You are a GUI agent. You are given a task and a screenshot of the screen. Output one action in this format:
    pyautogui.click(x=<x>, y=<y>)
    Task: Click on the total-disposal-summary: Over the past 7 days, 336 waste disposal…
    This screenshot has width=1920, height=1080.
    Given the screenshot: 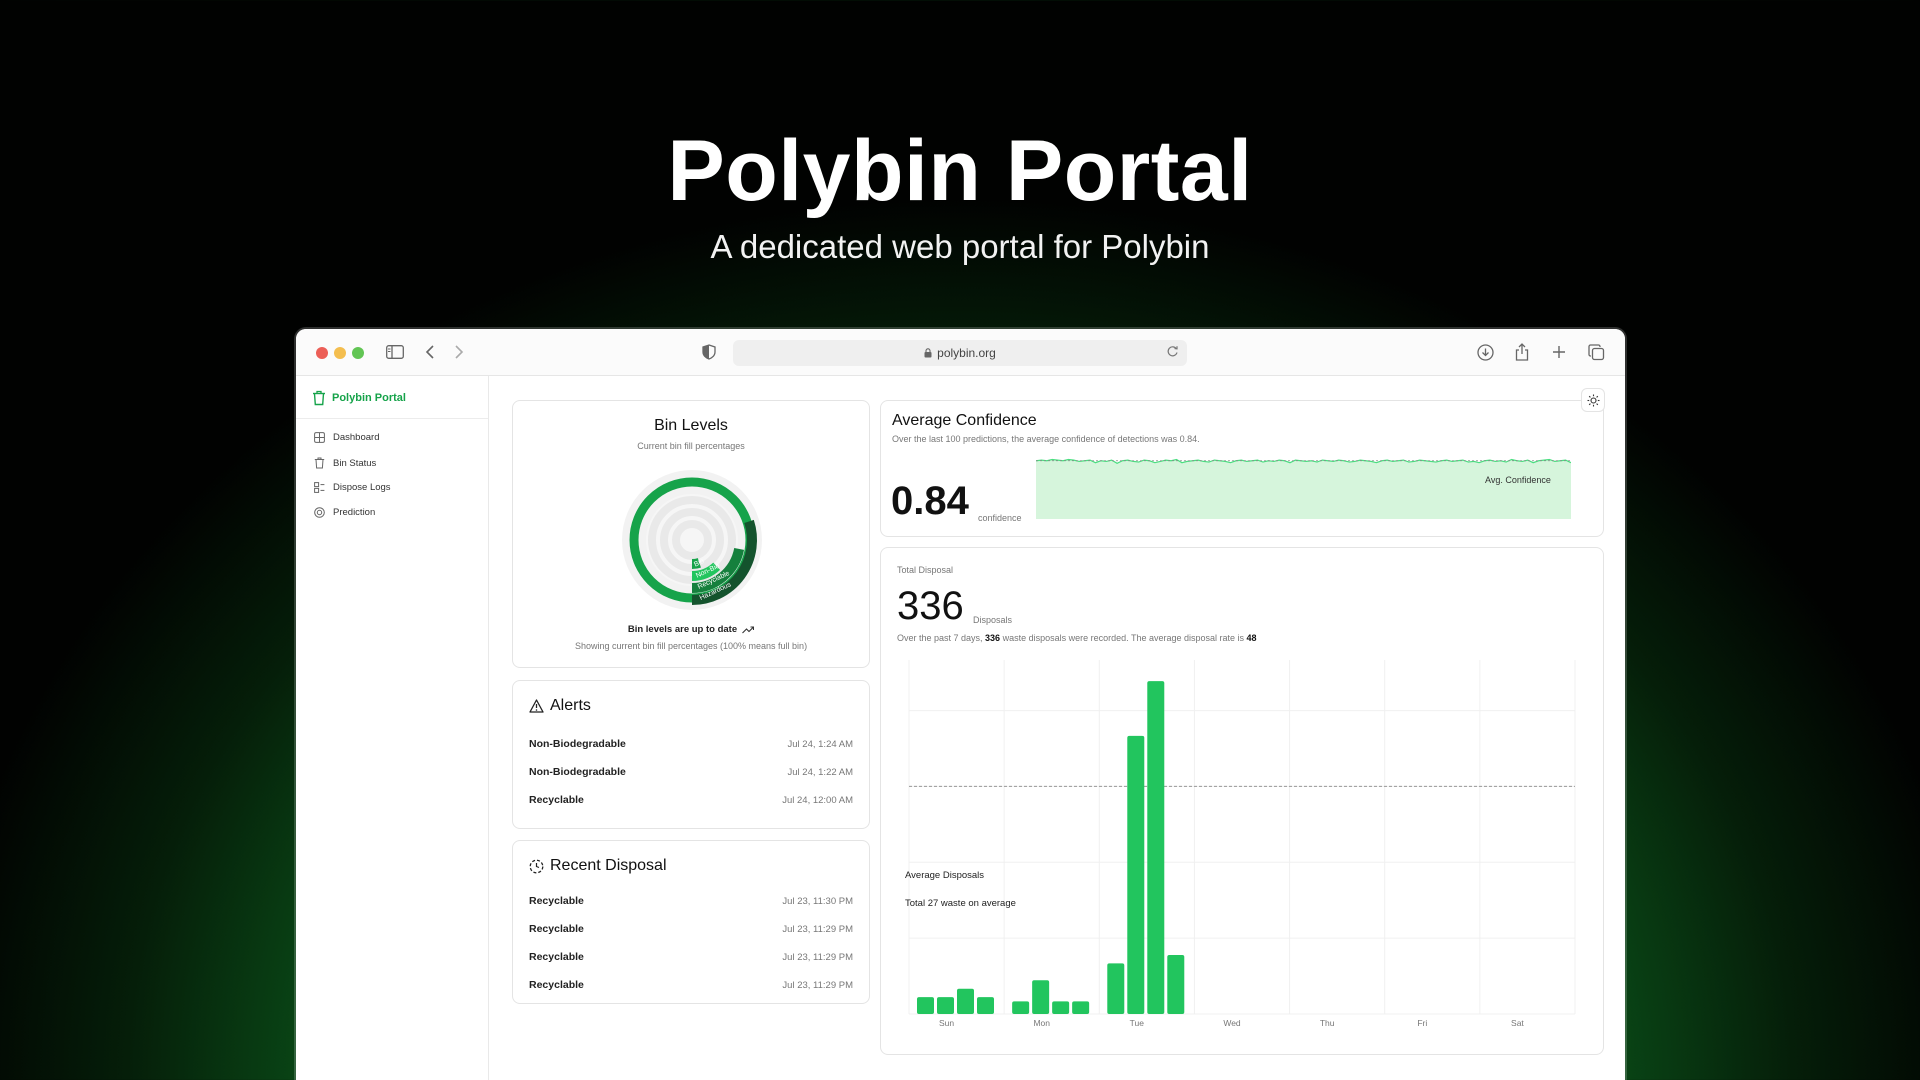 What is the action you would take?
    pyautogui.click(x=1077, y=638)
    